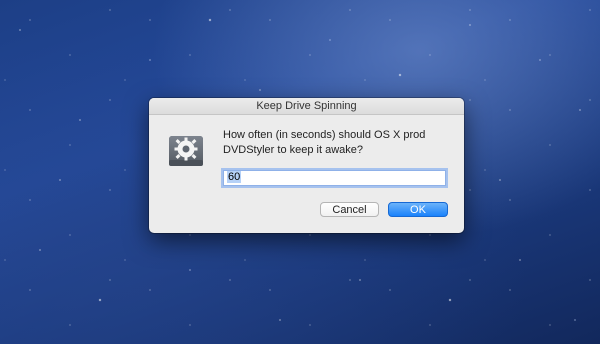  What do you see at coordinates (306, 106) in the screenshot?
I see `dialog-title: Keep Drive Spinning` at bounding box center [306, 106].